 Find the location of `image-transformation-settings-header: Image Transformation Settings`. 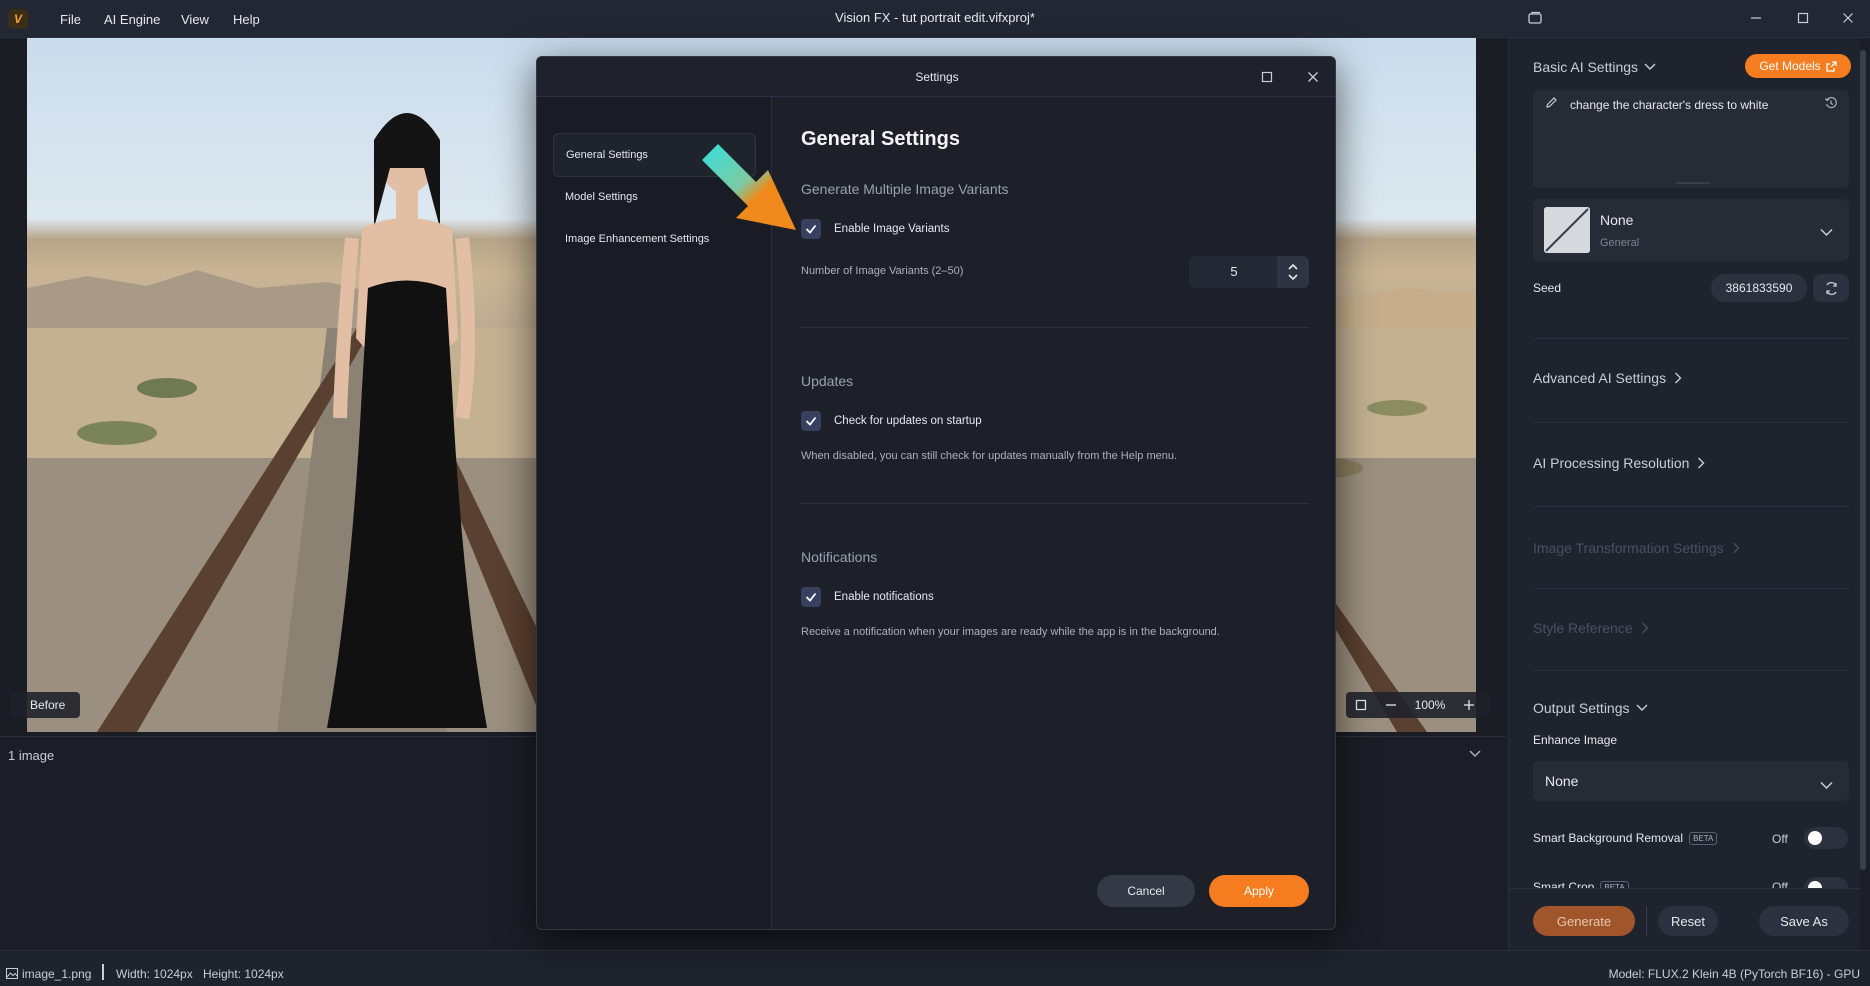

image-transformation-settings-header: Image Transformation Settings is located at coordinates (1636, 548).